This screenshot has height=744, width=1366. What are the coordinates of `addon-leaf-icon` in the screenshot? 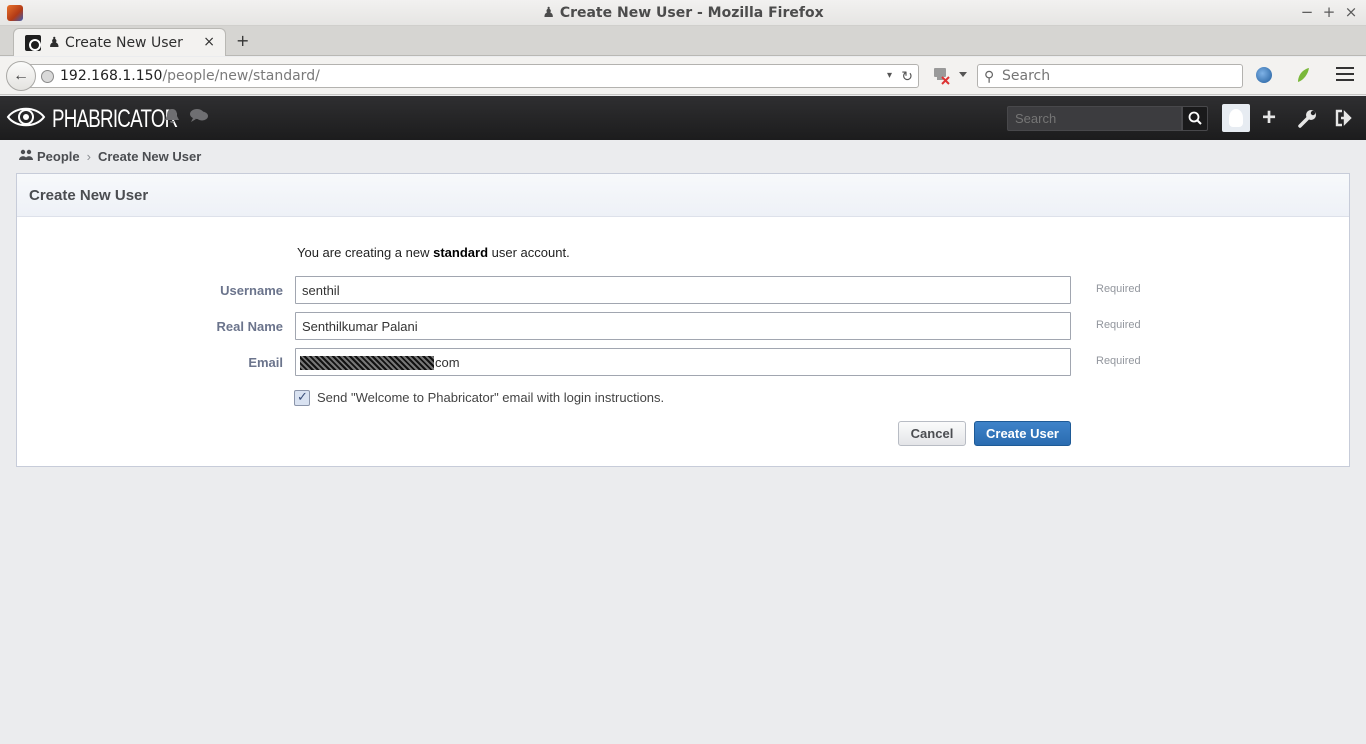 It's located at (1303, 75).